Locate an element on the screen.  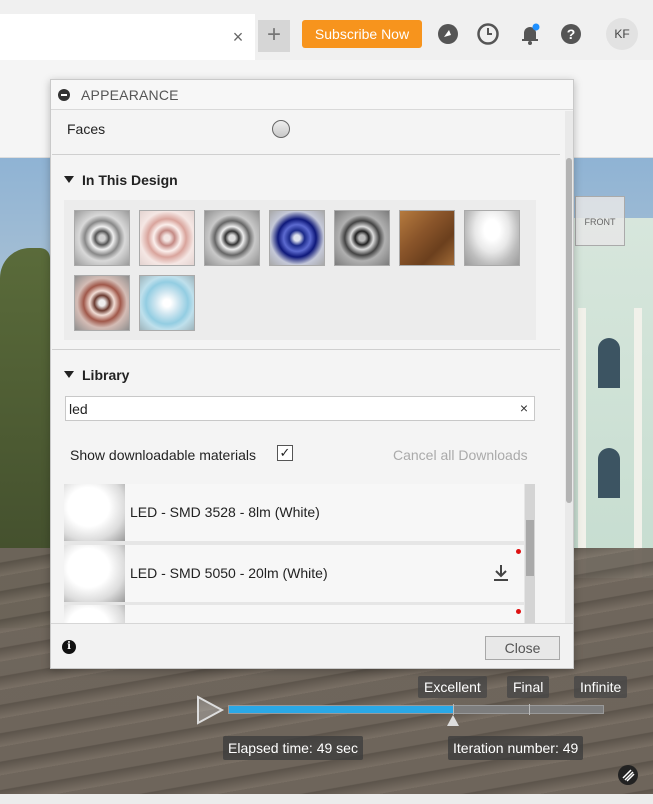
document-tab is located at coordinates (127, 37).